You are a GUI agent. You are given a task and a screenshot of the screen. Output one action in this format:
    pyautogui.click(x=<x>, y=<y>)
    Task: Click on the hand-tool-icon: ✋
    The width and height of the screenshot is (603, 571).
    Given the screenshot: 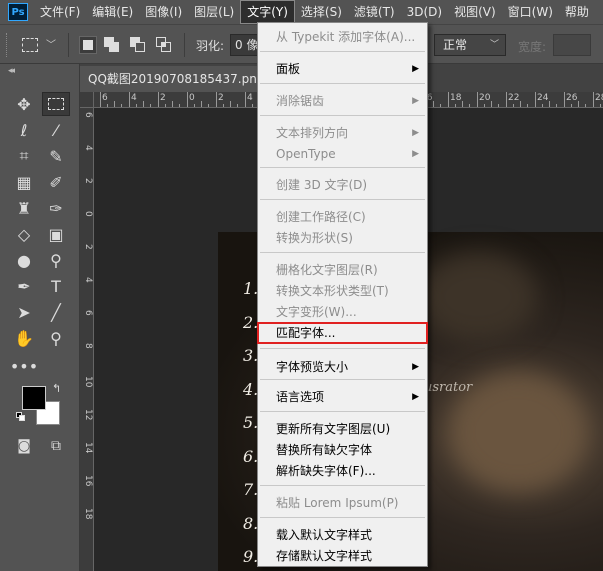 What is the action you would take?
    pyautogui.click(x=24, y=338)
    